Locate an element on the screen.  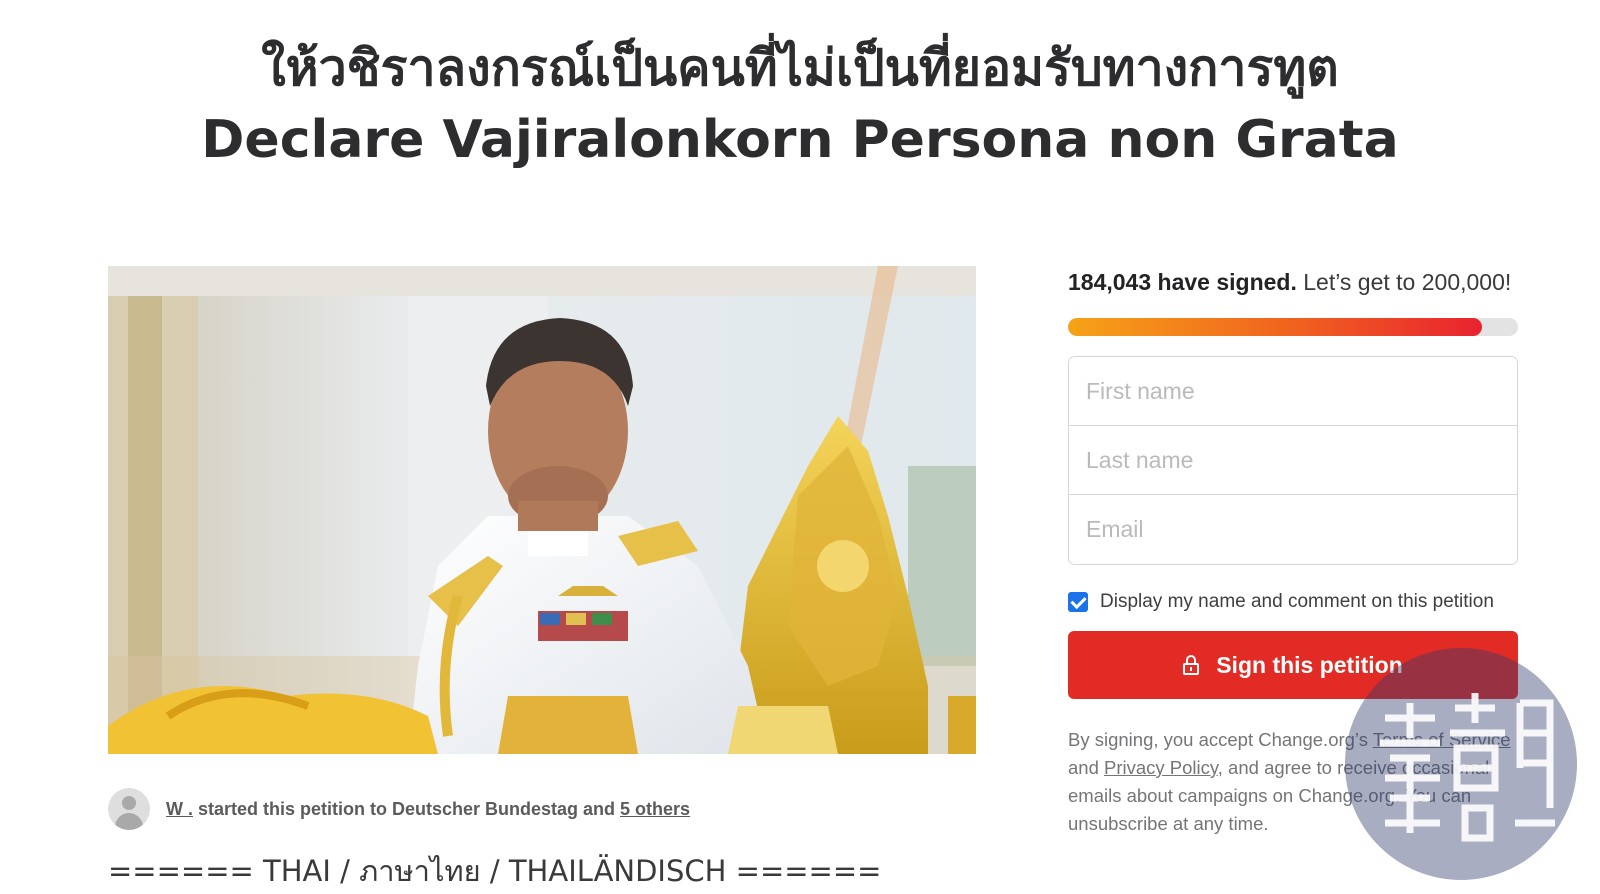
lock-icon is located at coordinates (1191, 665).